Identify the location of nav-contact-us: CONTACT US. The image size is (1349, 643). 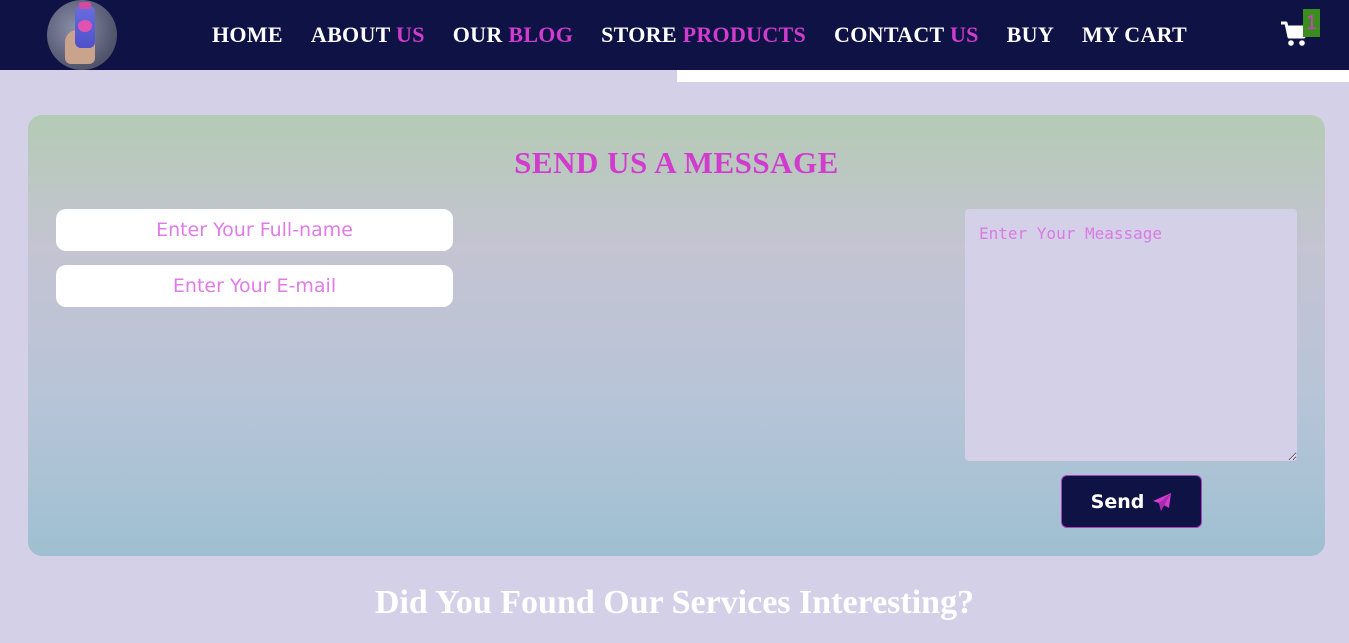
(906, 35).